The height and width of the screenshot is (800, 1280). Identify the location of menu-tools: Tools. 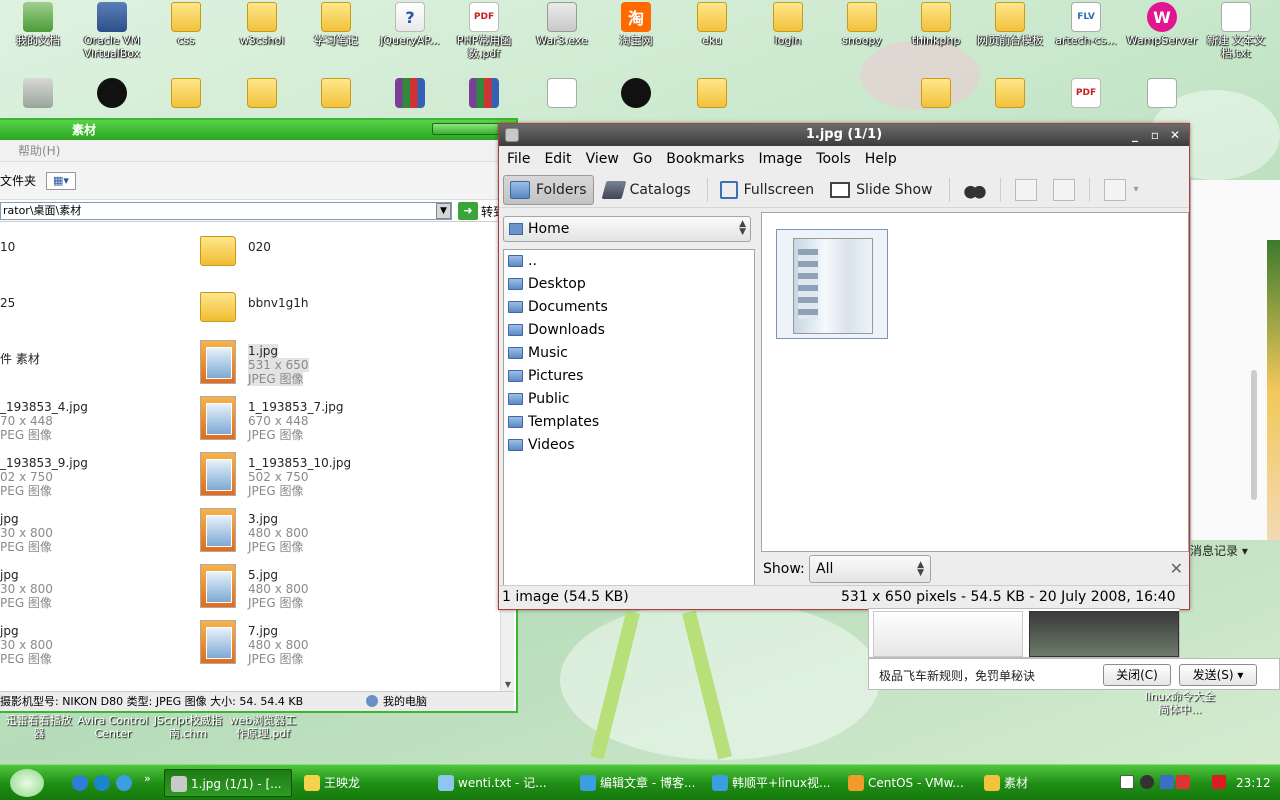
(833, 159).